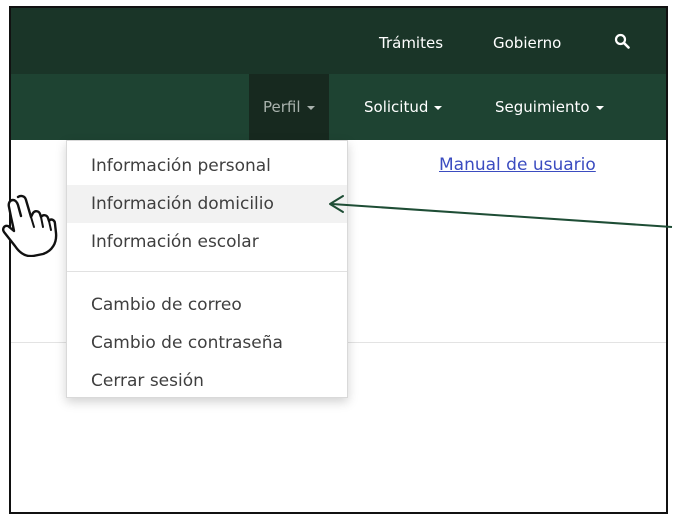 Image resolution: width=675 pixels, height=520 pixels. What do you see at coordinates (207, 381) in the screenshot?
I see `menu-item-cerrar-sesion: Cerrar sesión` at bounding box center [207, 381].